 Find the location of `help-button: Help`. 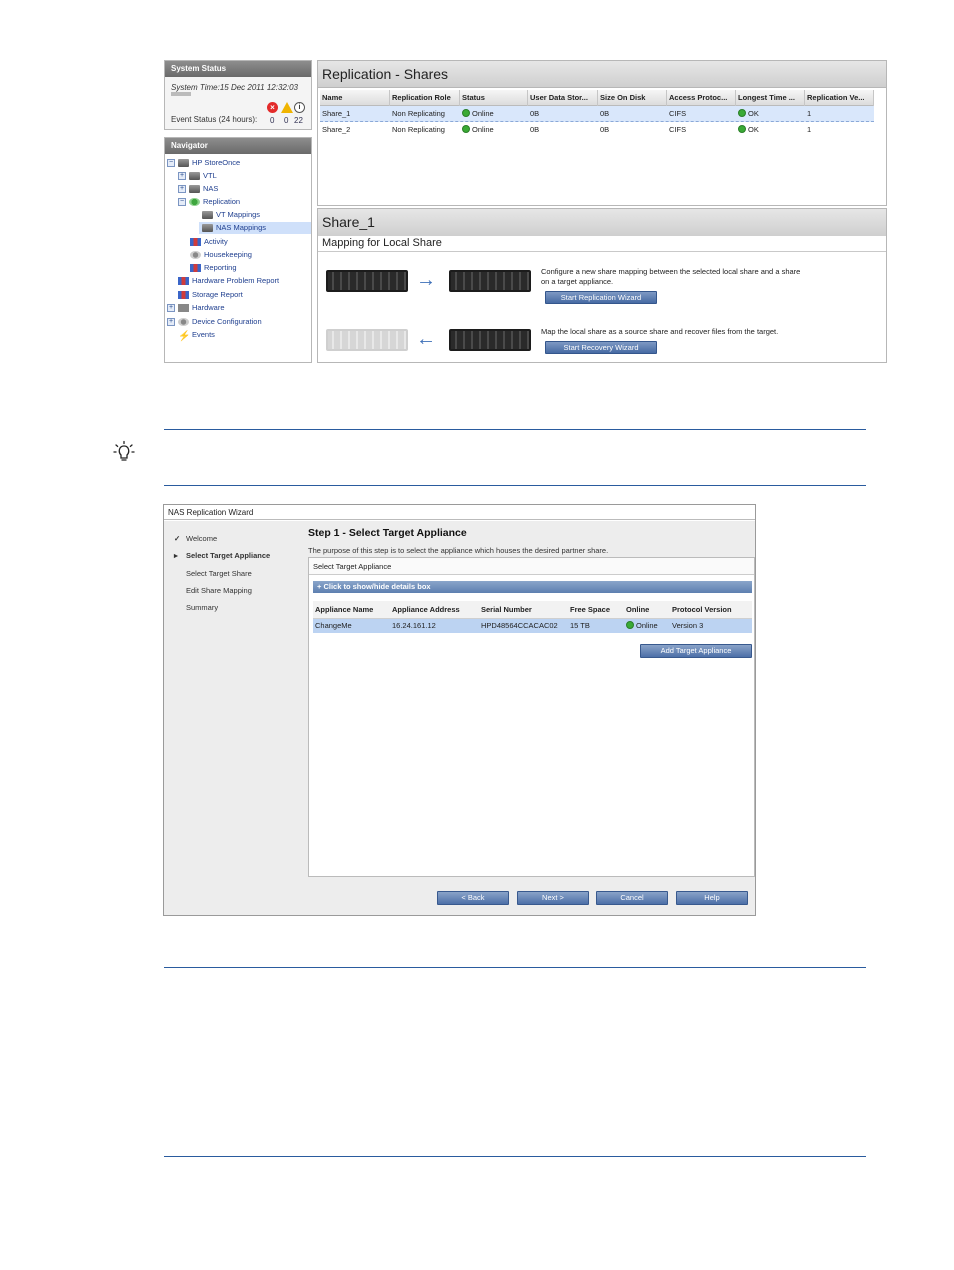

help-button: Help is located at coordinates (712, 898).